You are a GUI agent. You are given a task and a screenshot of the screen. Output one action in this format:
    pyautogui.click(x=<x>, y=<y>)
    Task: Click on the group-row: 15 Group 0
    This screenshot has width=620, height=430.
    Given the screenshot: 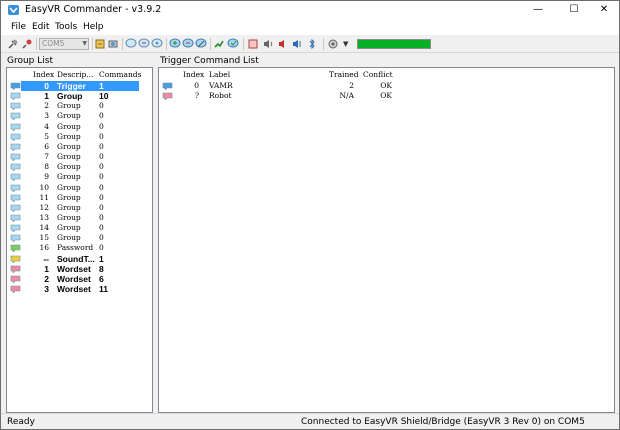 What is the action you would take?
    pyautogui.click(x=79, y=238)
    